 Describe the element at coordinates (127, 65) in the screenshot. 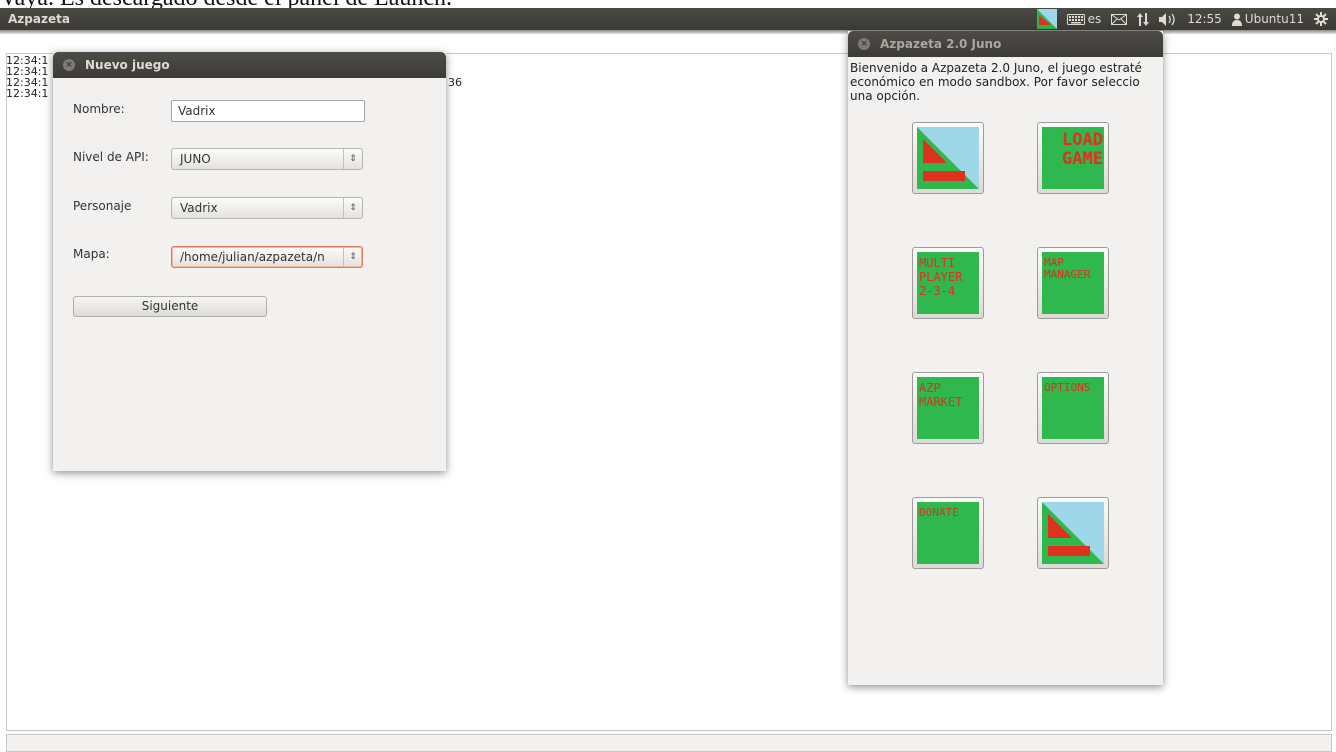

I see `dialog-title: Nuevo juego` at that location.